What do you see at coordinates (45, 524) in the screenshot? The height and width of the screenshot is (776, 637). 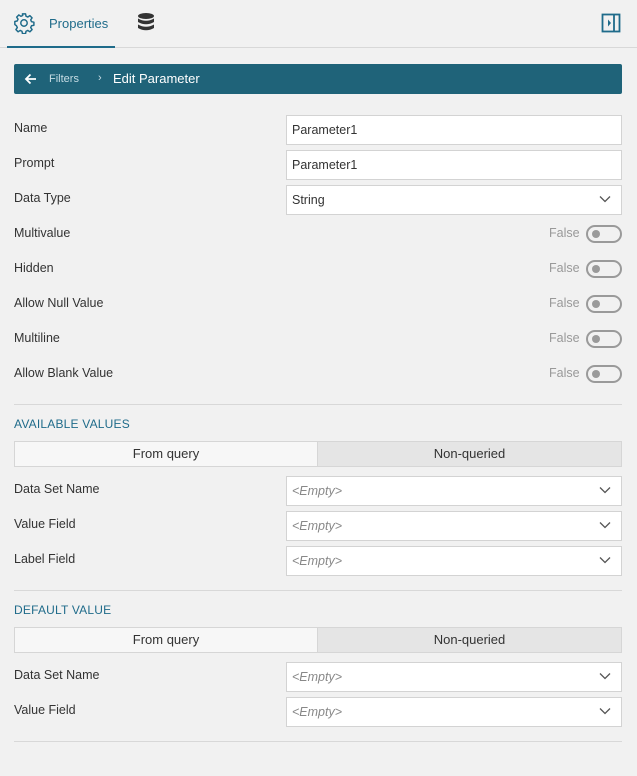 I see `available-value-field-label: Value Field` at bounding box center [45, 524].